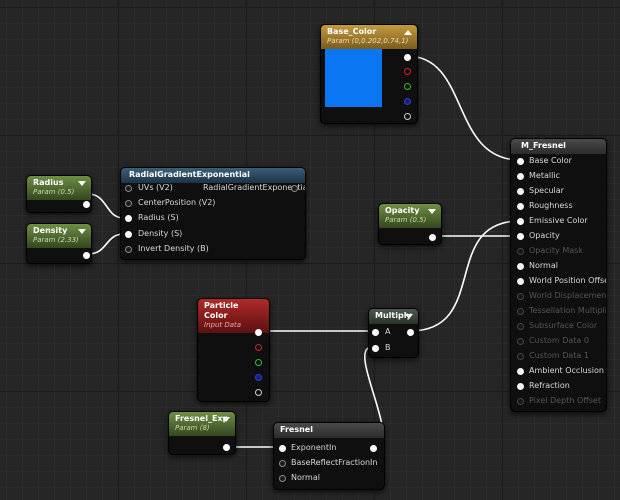  I want to click on density-input-pin, so click(128, 234).